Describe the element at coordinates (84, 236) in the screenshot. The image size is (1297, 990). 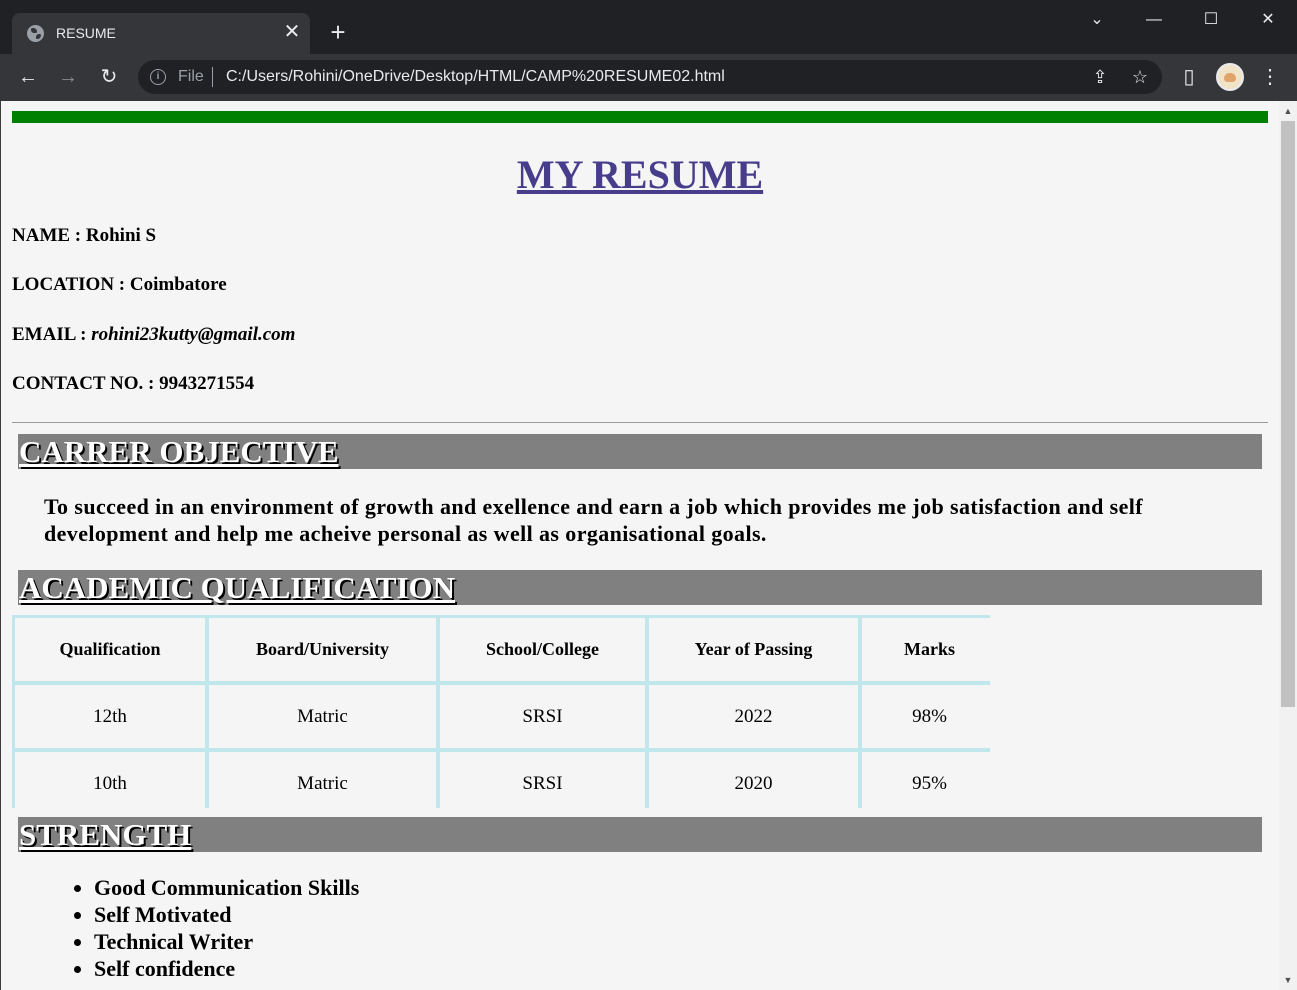
I see `name-line: NAME : Rohini S` at that location.